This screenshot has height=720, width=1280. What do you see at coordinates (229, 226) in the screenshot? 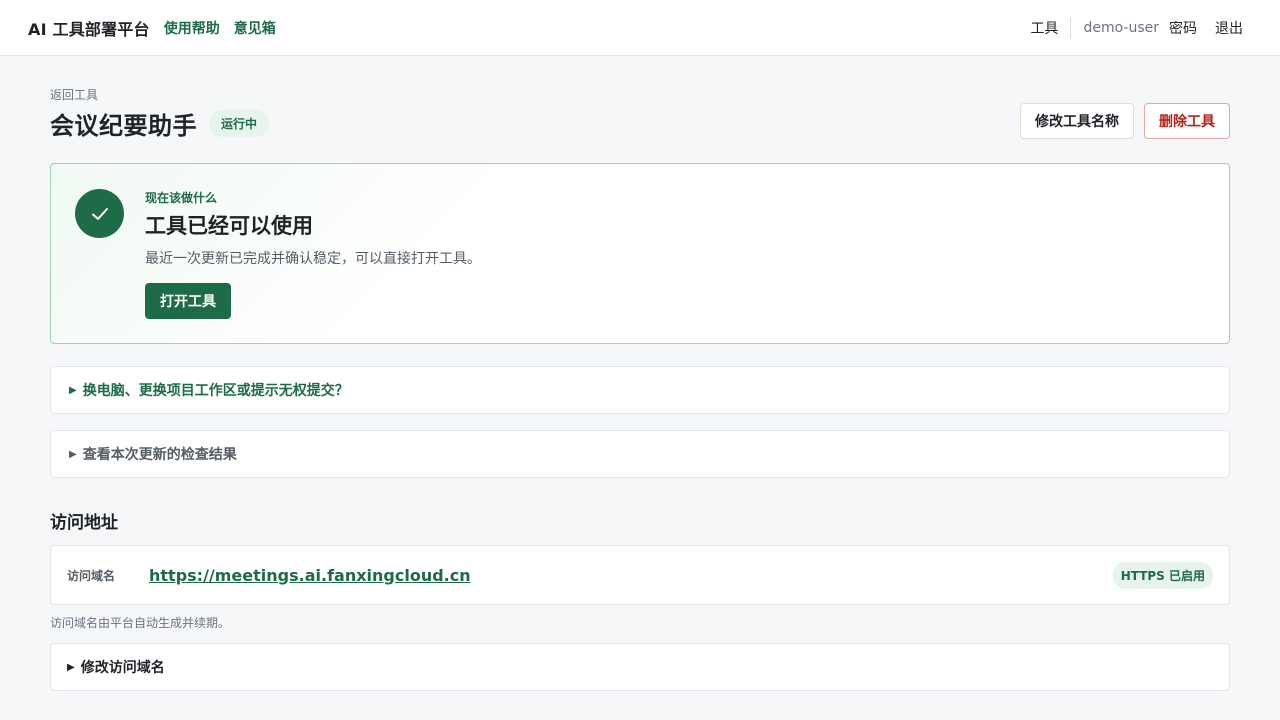
I see `next-step-title: 工具已经可以使用` at bounding box center [229, 226].